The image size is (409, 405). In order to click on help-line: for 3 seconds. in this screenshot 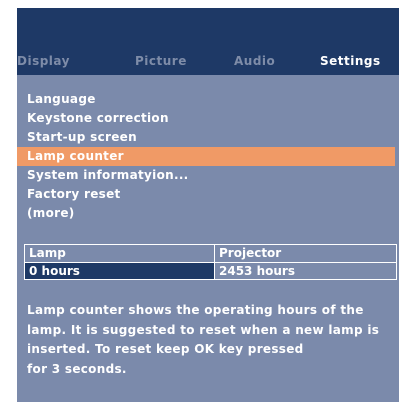, I will do `click(77, 368)`.